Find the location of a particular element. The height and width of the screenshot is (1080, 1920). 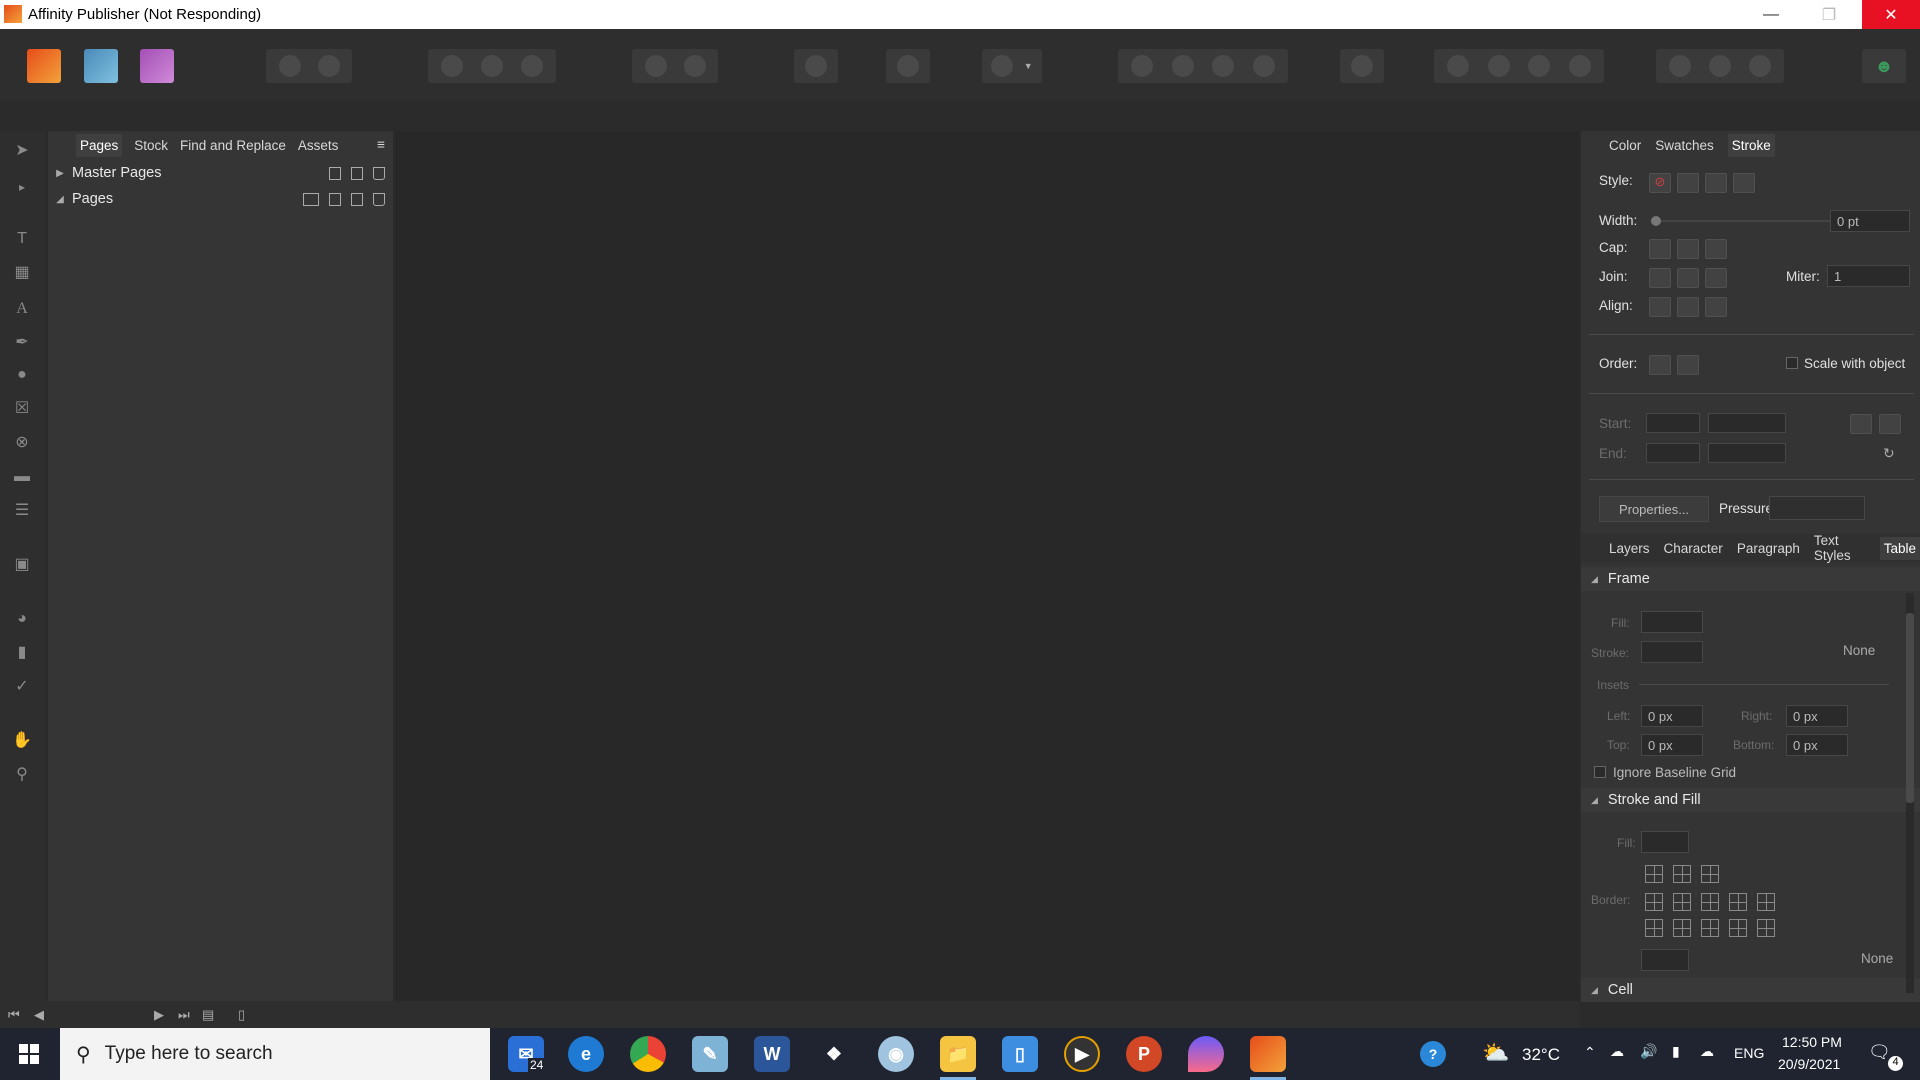

tab-assets: Assets is located at coordinates (318, 145).